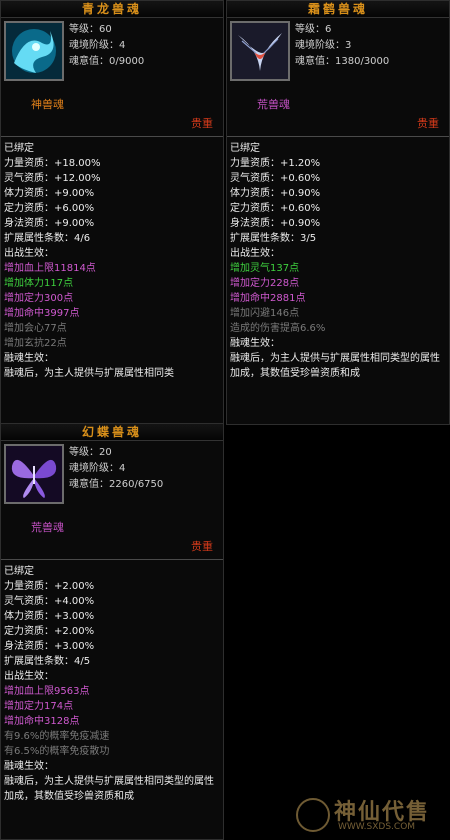 The width and height of the screenshot is (450, 840). I want to click on stat-line: 灵气资质：+0.60%, so click(275, 178).